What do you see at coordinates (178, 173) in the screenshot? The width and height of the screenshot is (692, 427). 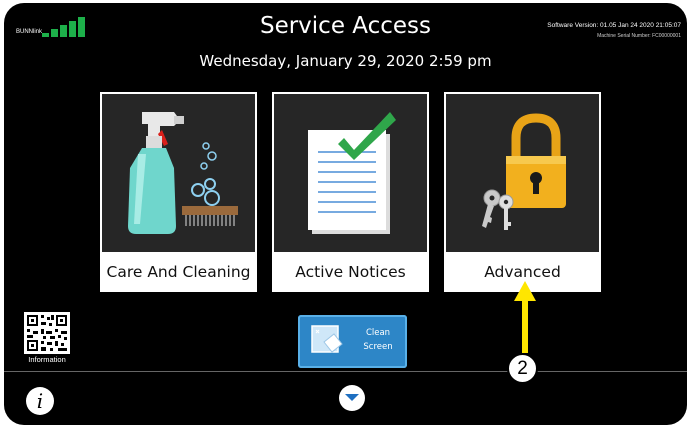 I see `spray-bottle-brush-icon` at bounding box center [178, 173].